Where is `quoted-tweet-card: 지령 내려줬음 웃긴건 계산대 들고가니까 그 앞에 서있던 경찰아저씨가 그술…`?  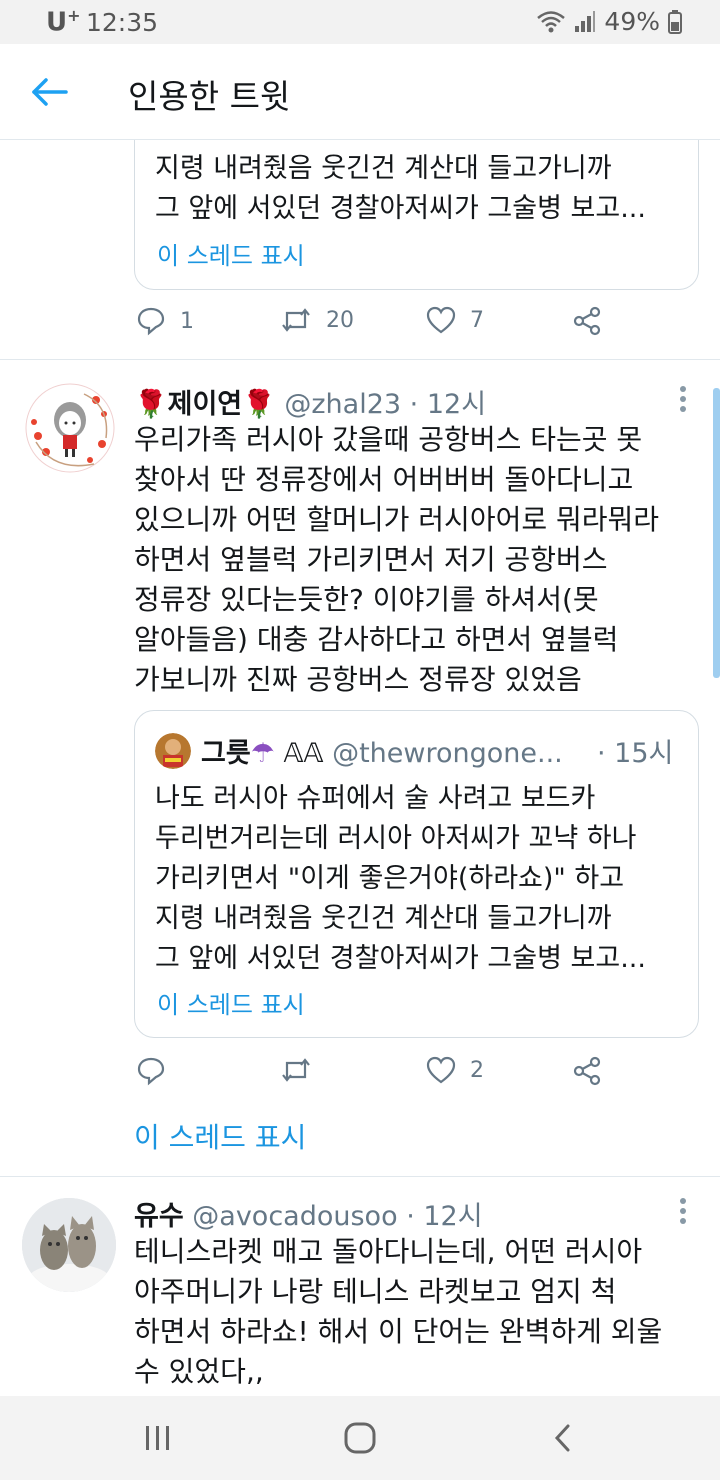 quoted-tweet-card: 지령 내려줬음 웃긴건 계산대 들고가니까 그 앞에 서있던 경찰아저씨가 그술… is located at coordinates (416, 215).